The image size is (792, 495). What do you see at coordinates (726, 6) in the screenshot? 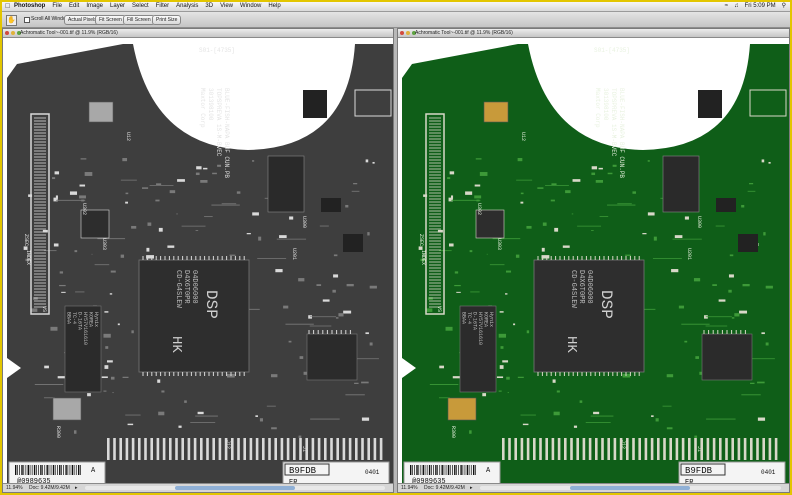
I see `wifi-icon: ≈` at bounding box center [726, 6].